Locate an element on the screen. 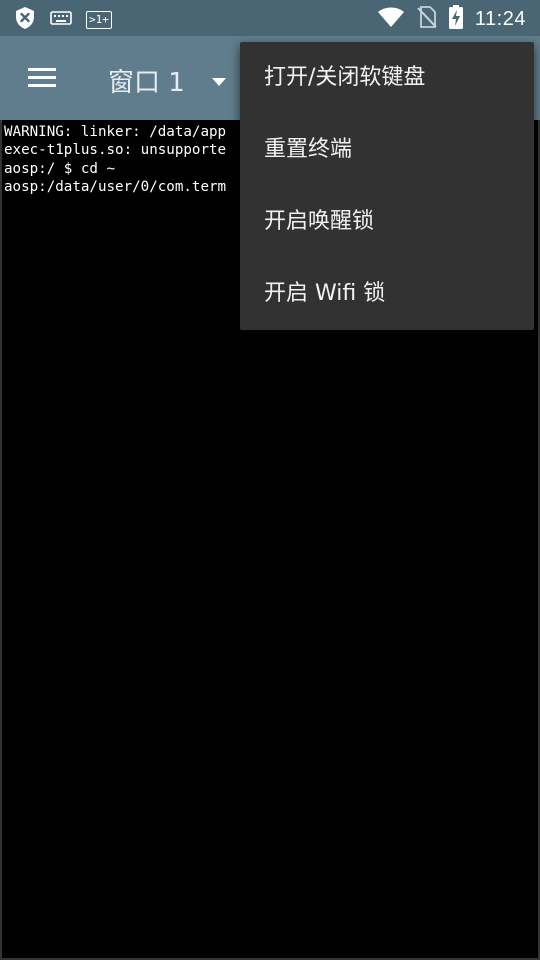 This screenshot has height=960, width=540. no-sim-icon is located at coordinates (427, 19).